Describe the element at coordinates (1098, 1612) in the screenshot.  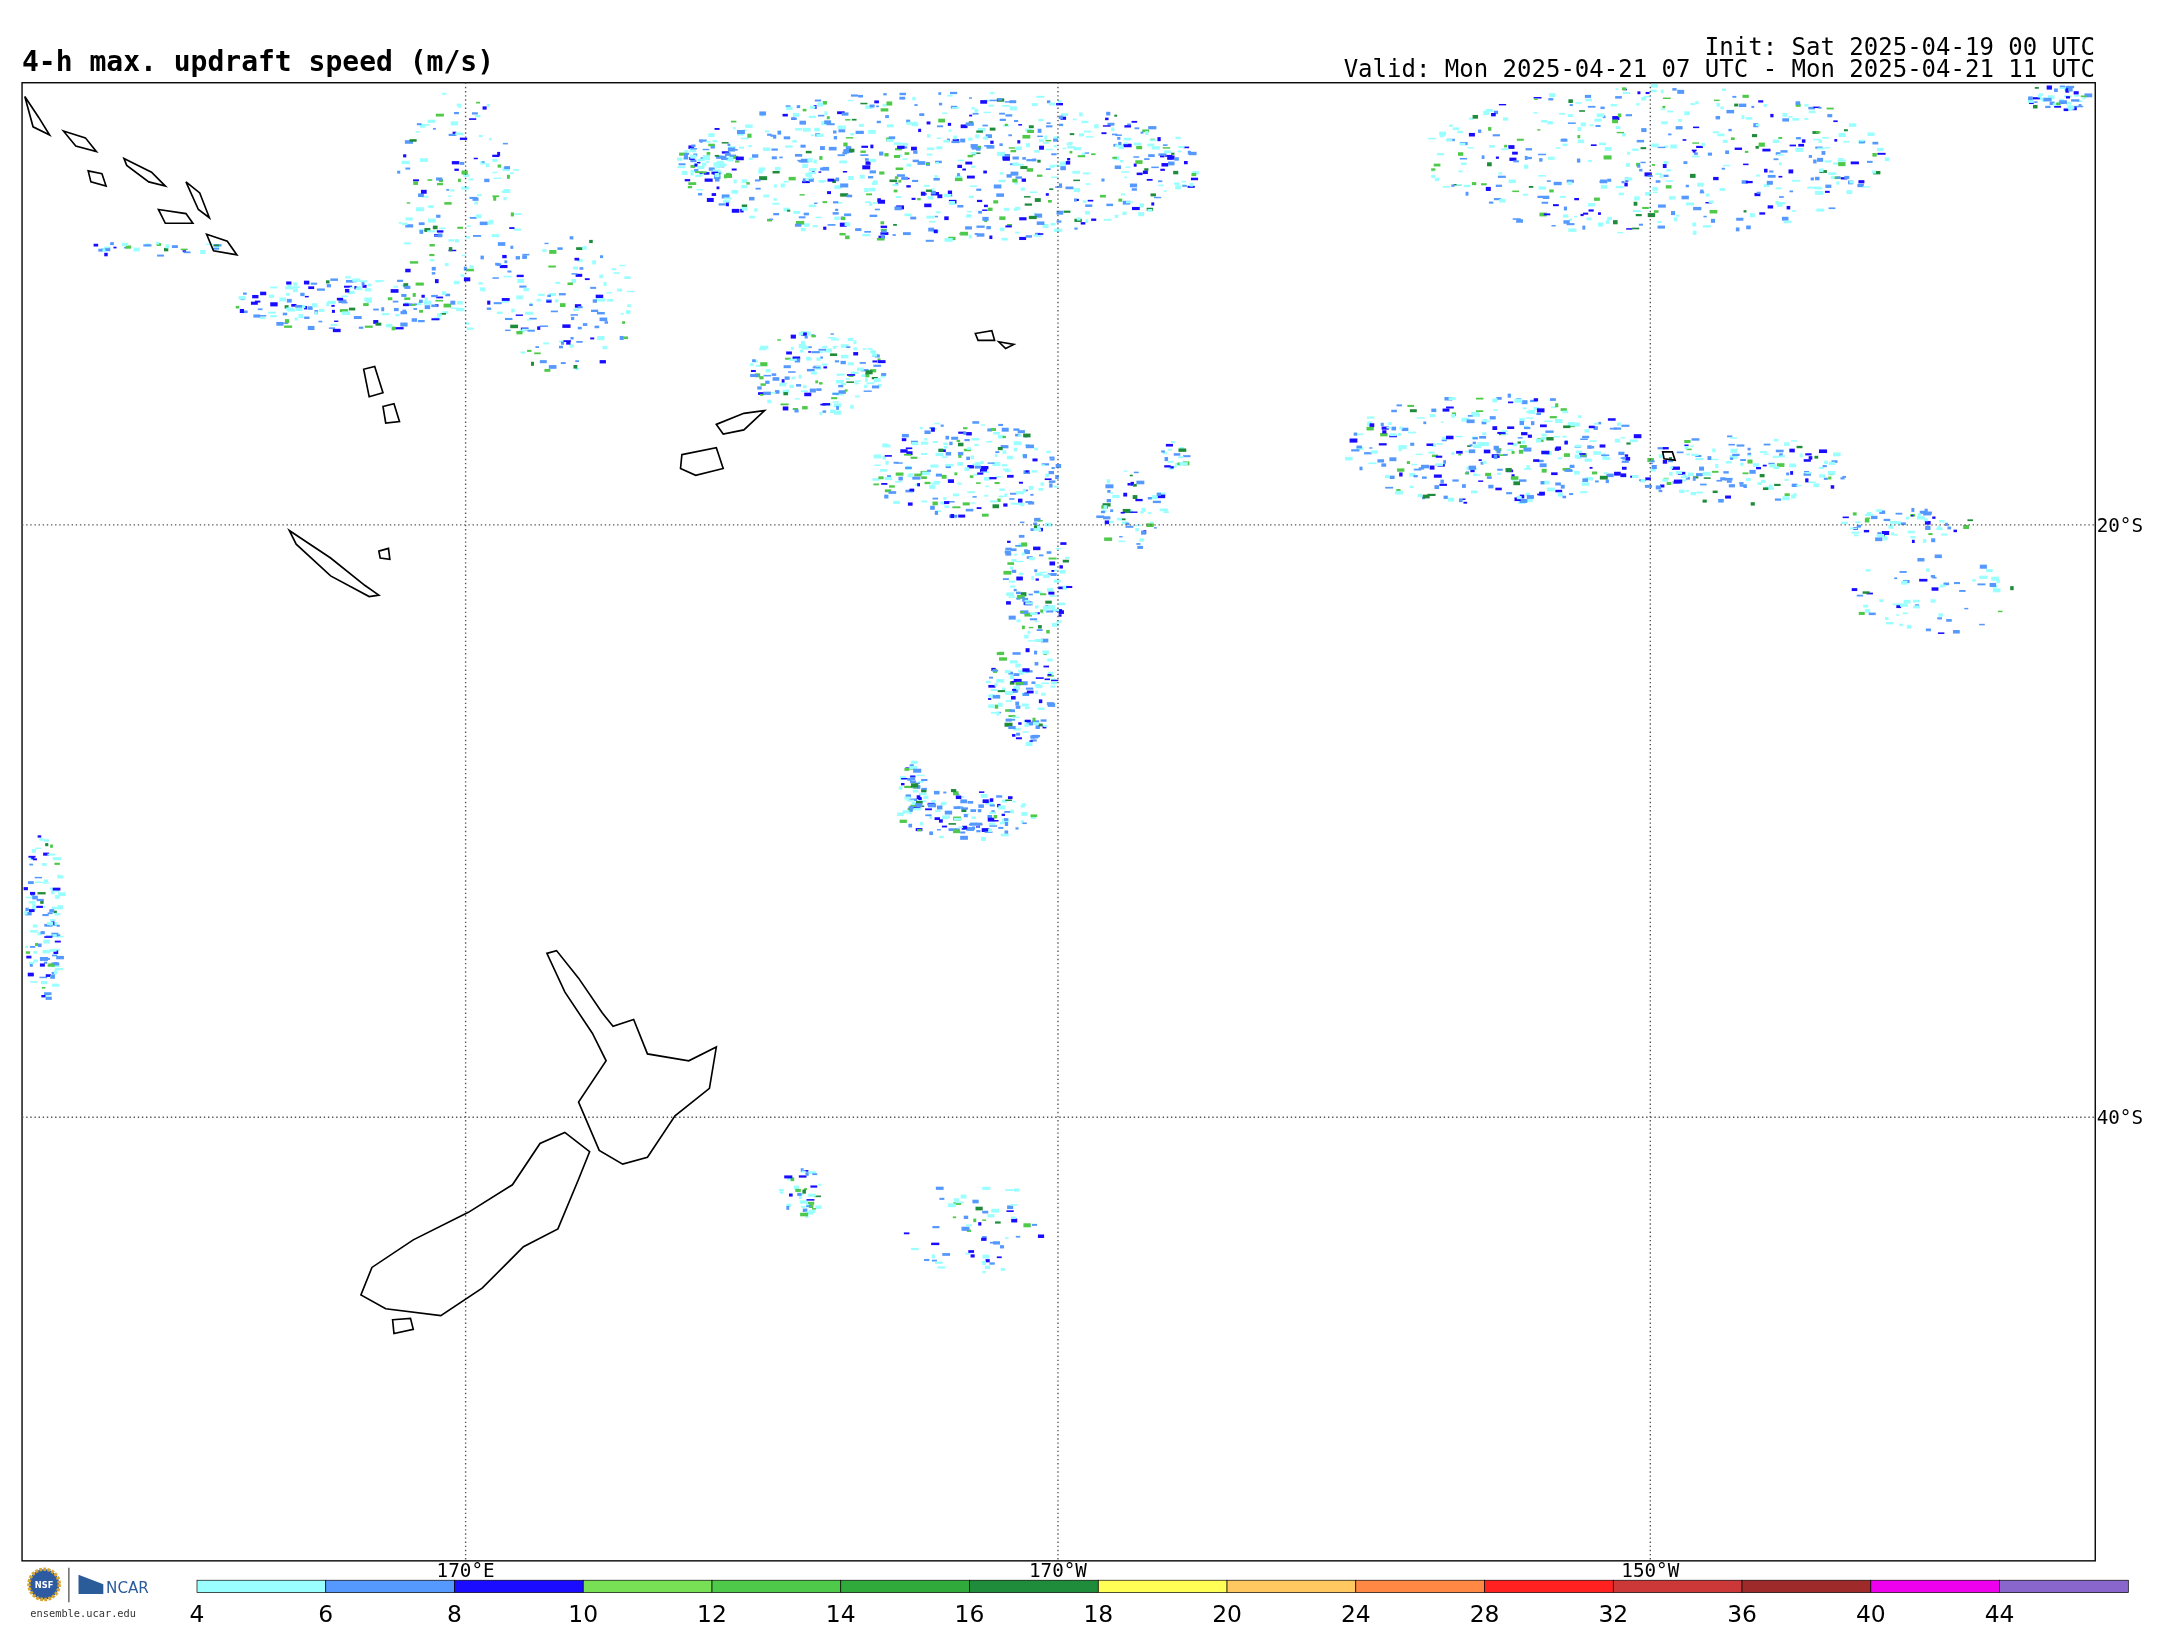
I see `color-bar-label: 18` at that location.